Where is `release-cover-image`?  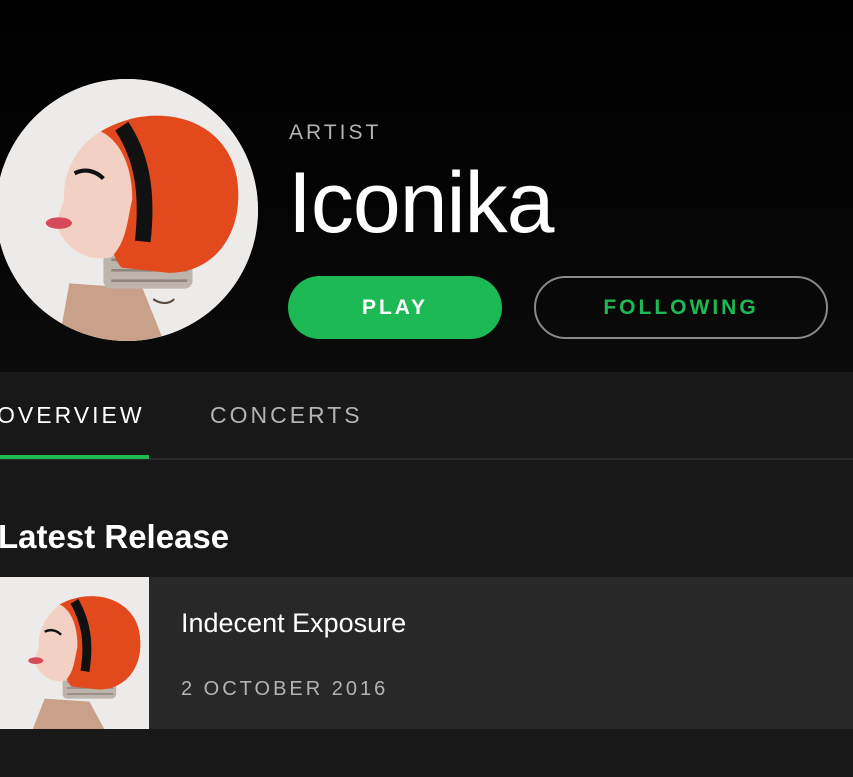
release-cover-image is located at coordinates (74, 653).